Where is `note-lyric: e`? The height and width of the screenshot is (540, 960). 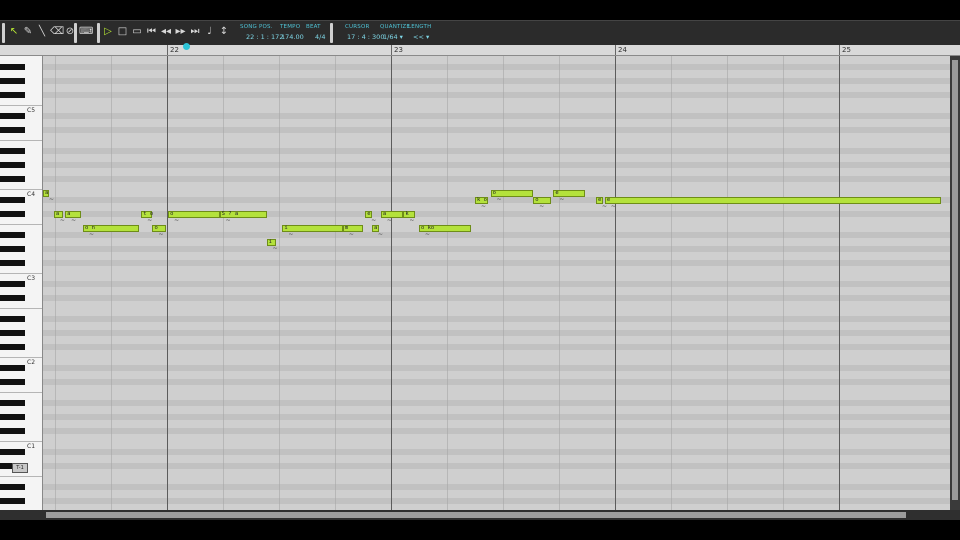
note-lyric: e is located at coordinates (557, 193).